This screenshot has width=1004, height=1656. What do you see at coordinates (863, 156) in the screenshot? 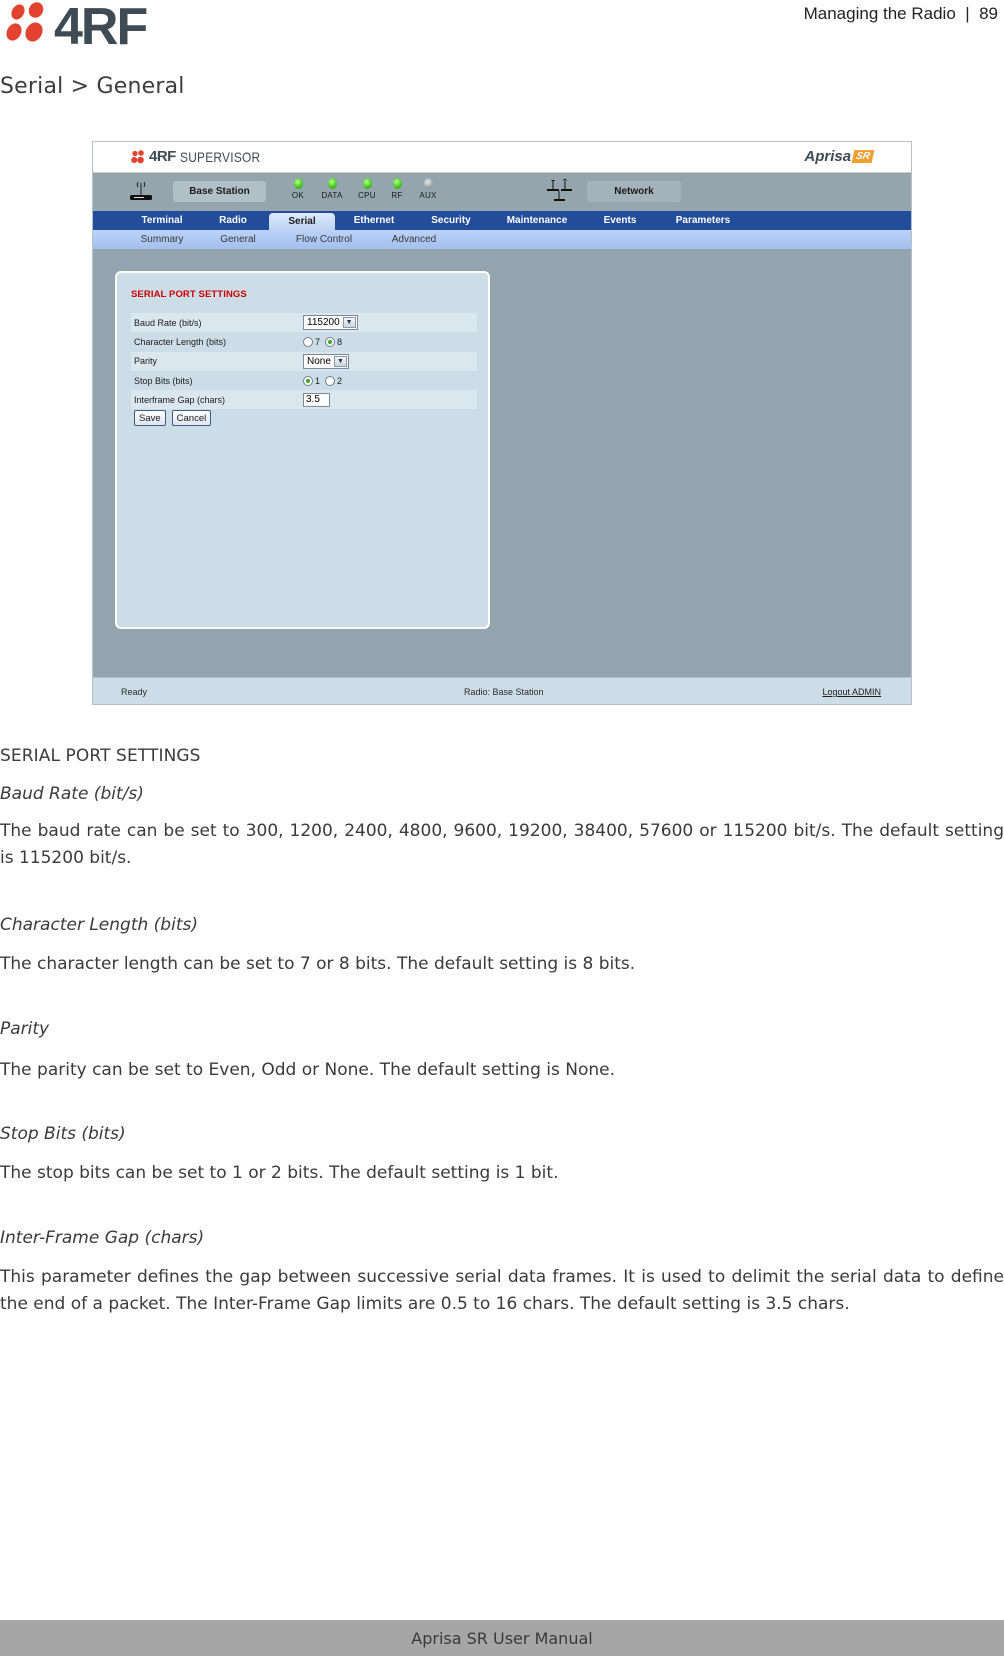
I see `brand-badge: SR` at bounding box center [863, 156].